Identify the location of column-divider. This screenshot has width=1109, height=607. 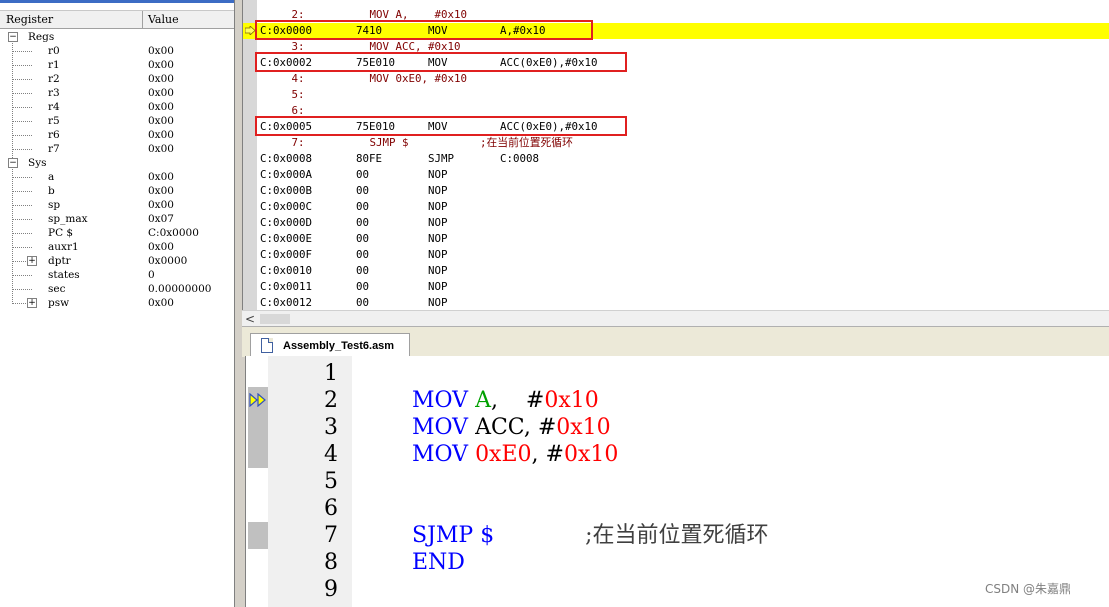
(142, 19).